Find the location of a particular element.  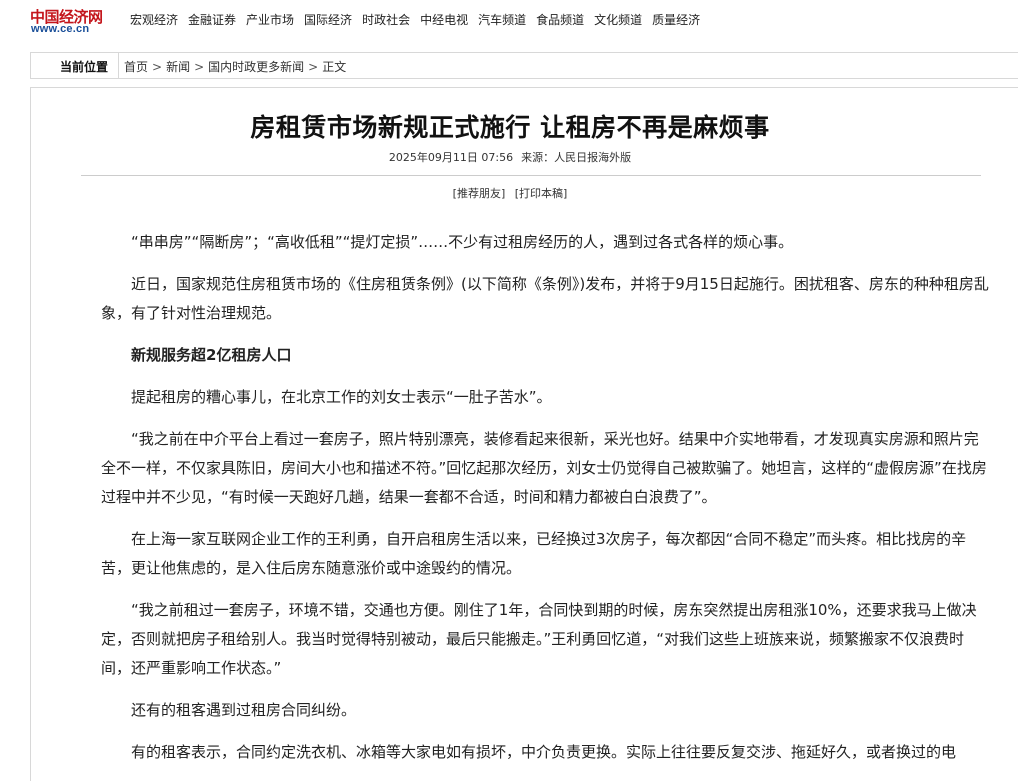

article-tools: [推荐朋友] [打印本稿] is located at coordinates (509, 193).